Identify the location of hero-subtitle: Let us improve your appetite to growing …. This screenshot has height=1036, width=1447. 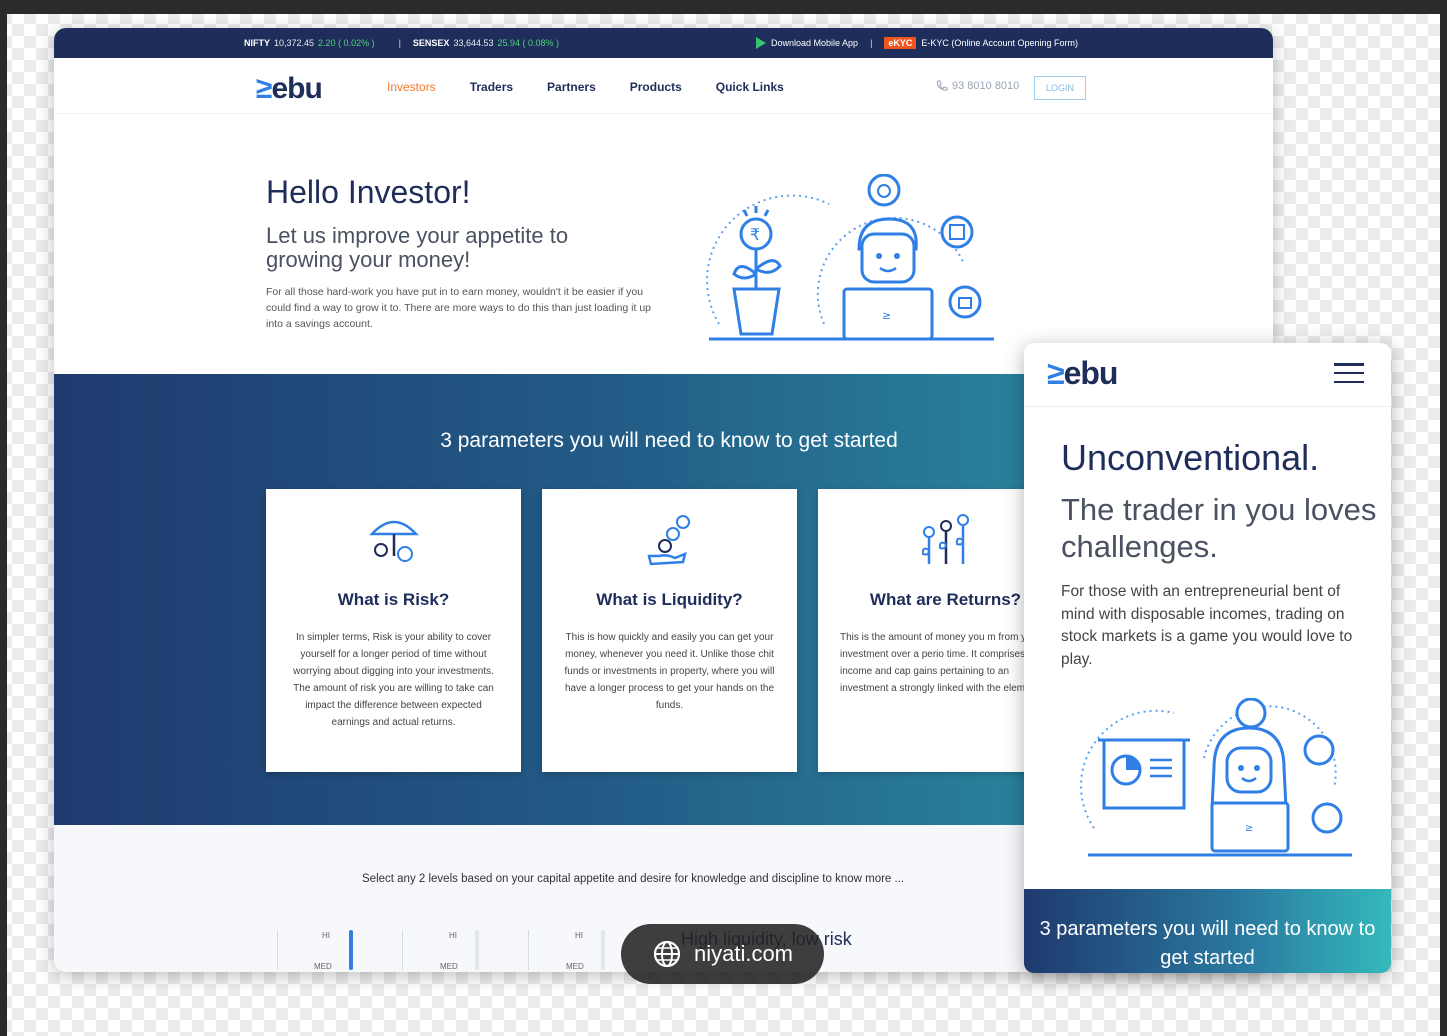
(417, 247).